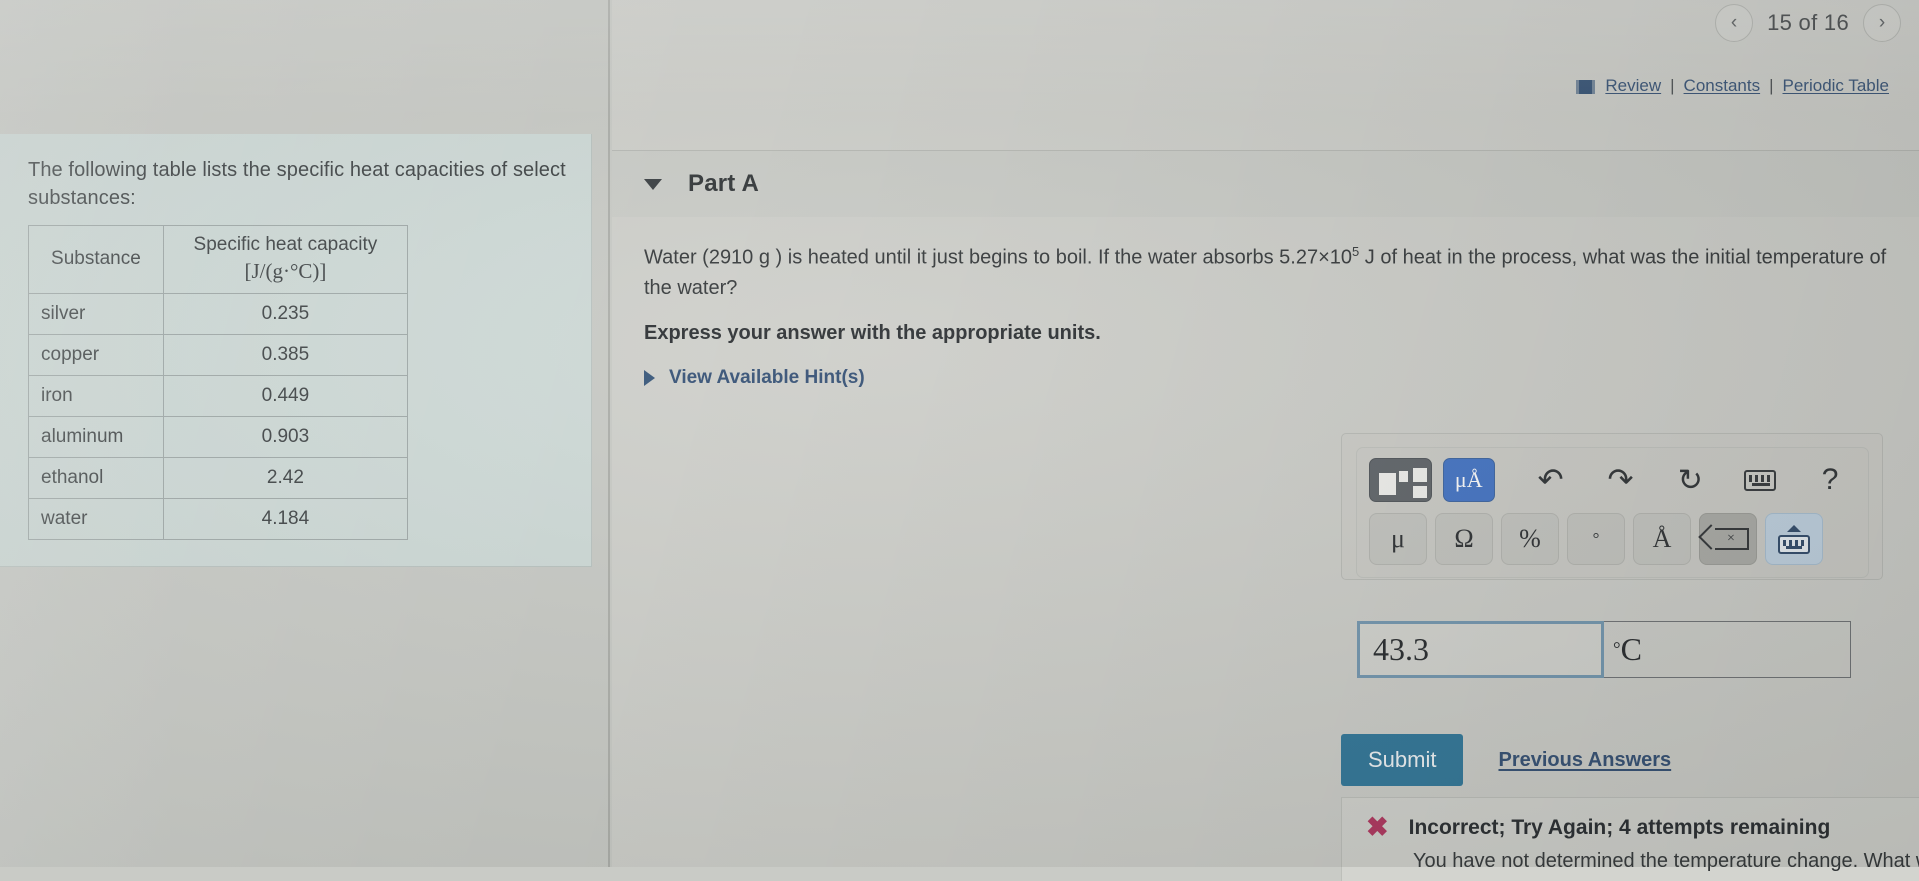 The width and height of the screenshot is (1919, 881). What do you see at coordinates (1530, 539) in the screenshot?
I see `percent-key: %` at bounding box center [1530, 539].